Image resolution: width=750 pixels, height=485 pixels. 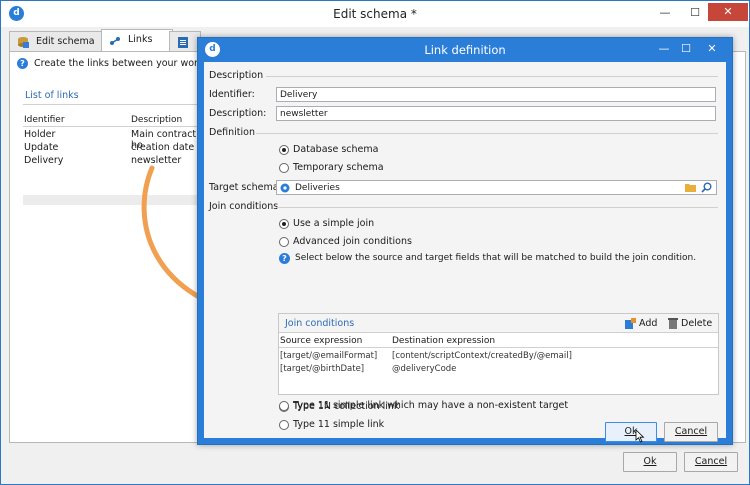 I want to click on identifier-label: Identifier:, so click(x=232, y=94).